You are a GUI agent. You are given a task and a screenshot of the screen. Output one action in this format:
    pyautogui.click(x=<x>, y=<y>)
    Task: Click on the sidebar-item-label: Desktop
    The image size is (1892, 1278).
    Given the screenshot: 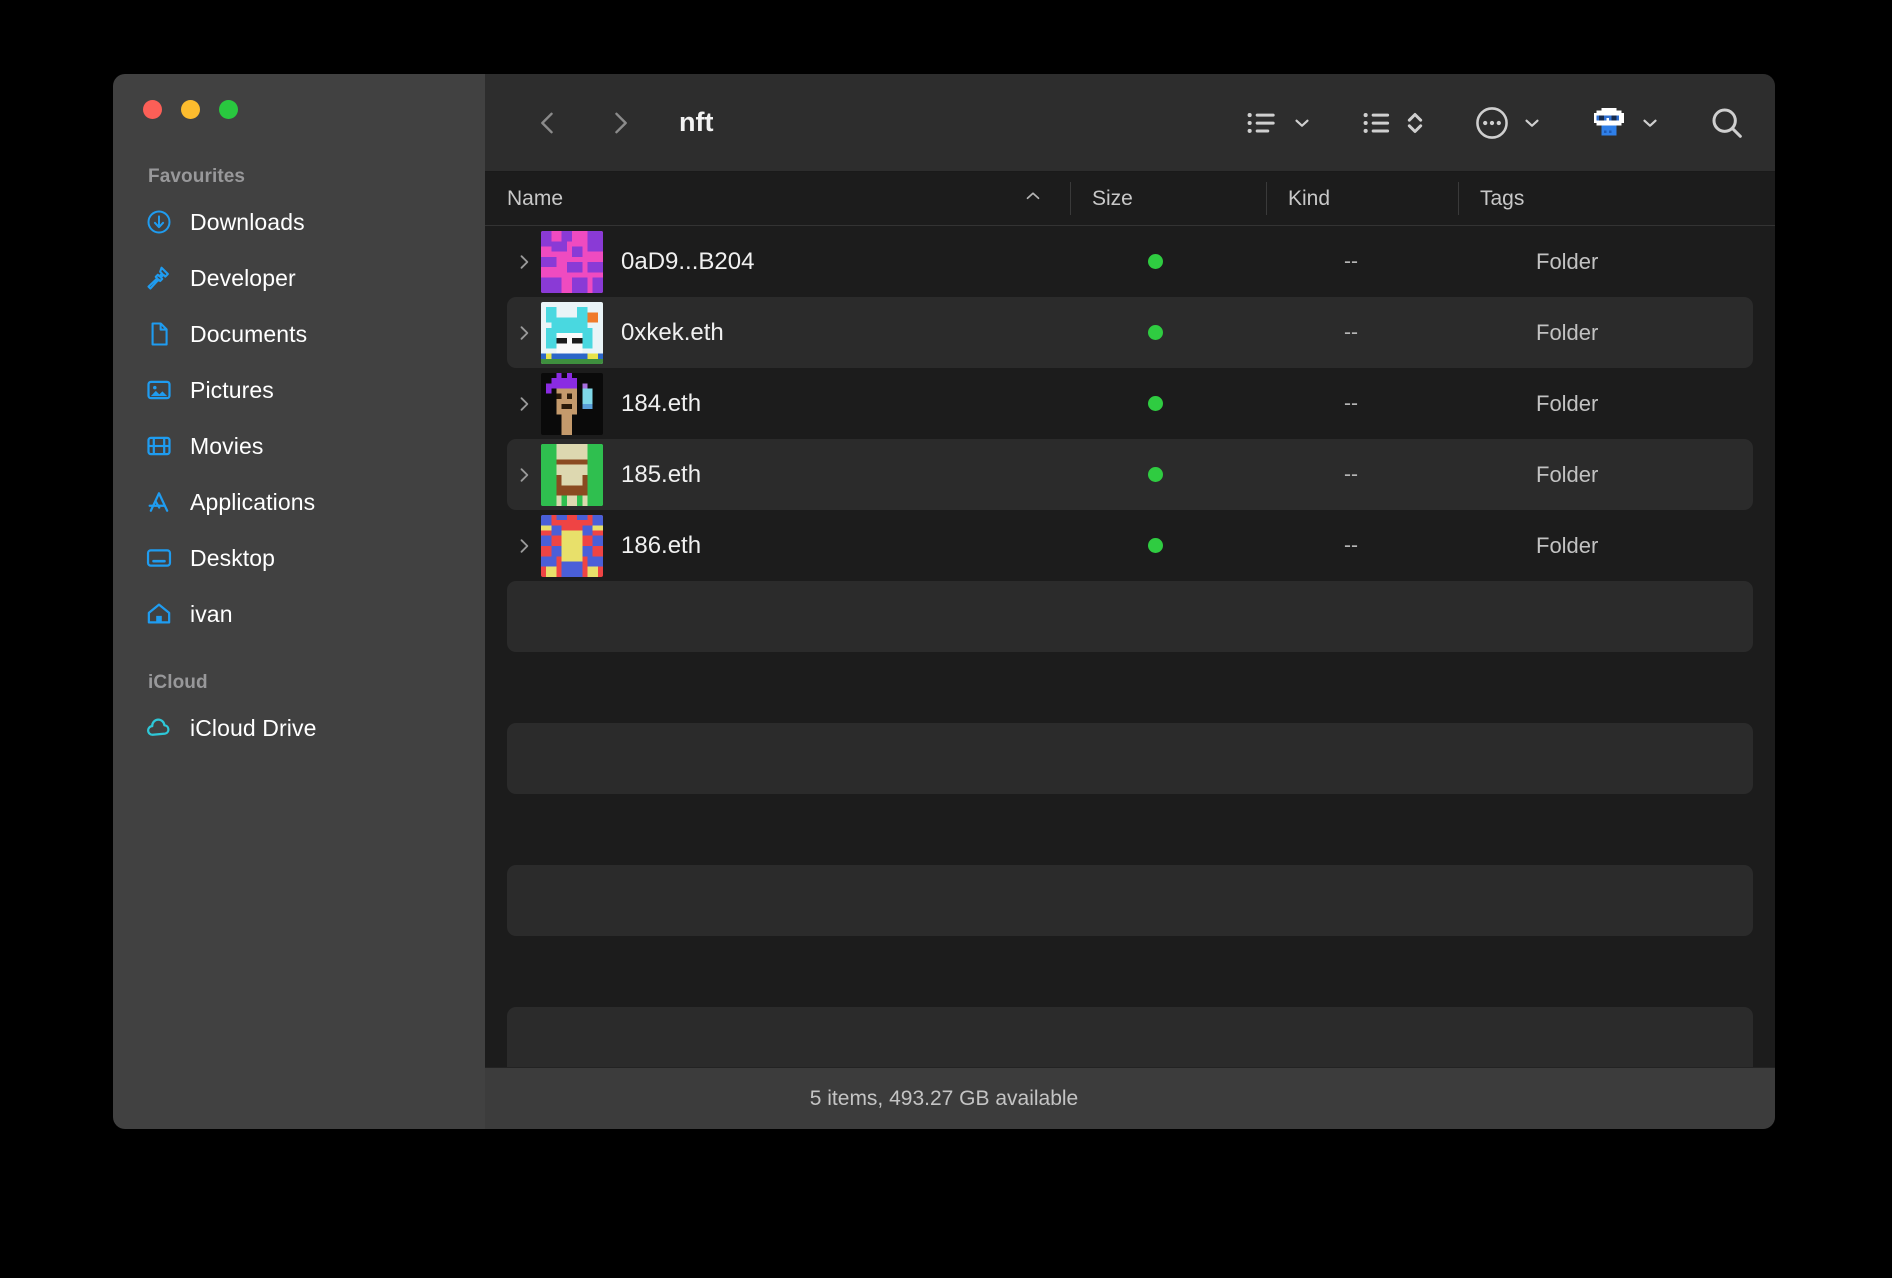 What is the action you would take?
    pyautogui.click(x=233, y=557)
    